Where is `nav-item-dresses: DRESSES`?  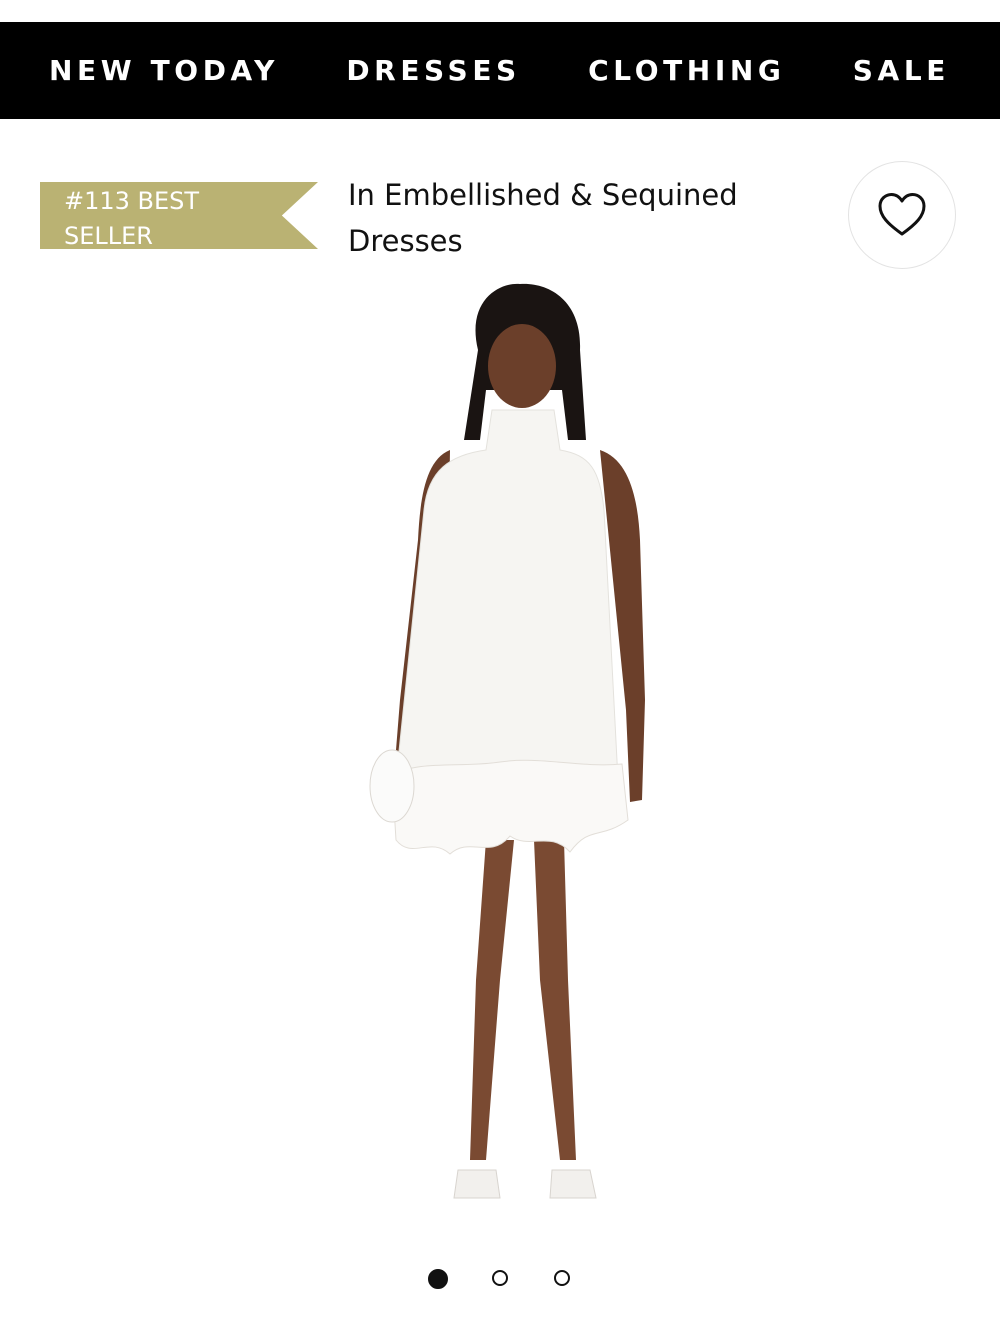
nav-item-dresses: DRESSES is located at coordinates (433, 70).